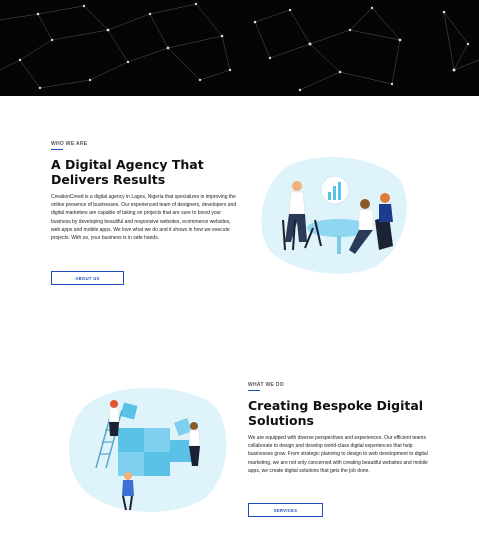 This screenshot has height=535, width=479. What do you see at coordinates (281, 420) in the screenshot?
I see `services-title-line2: Solutions` at bounding box center [281, 420].